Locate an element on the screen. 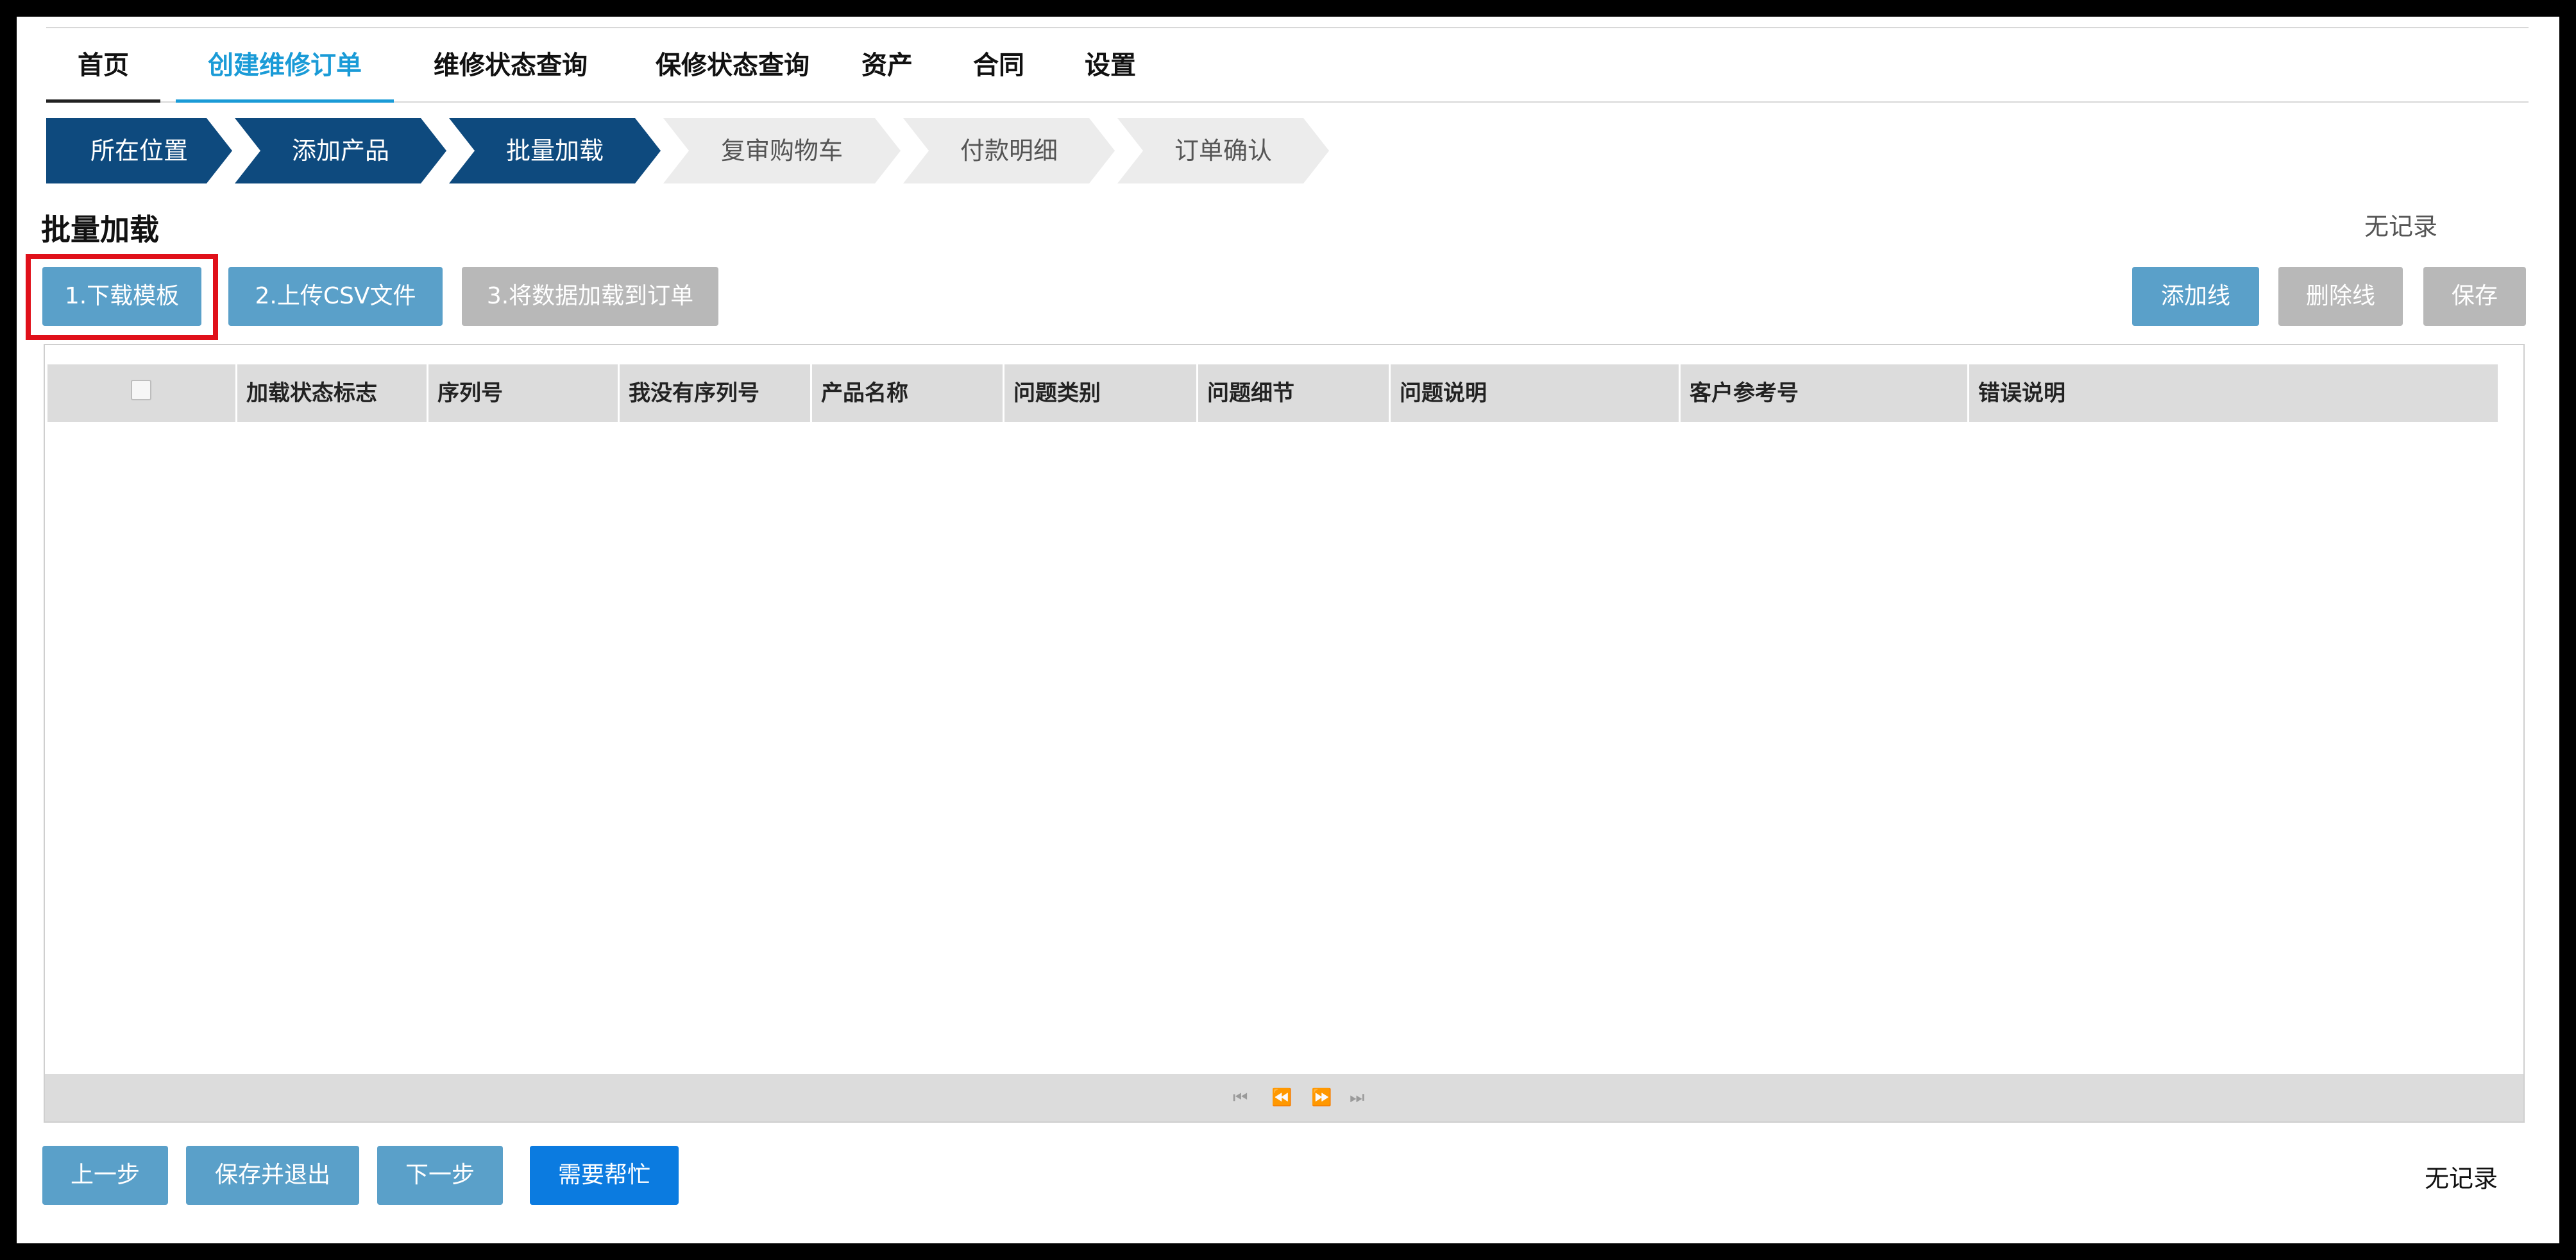 The width and height of the screenshot is (2576, 1260). download-template-button: 1.下载模板 is located at coordinates (121, 296).